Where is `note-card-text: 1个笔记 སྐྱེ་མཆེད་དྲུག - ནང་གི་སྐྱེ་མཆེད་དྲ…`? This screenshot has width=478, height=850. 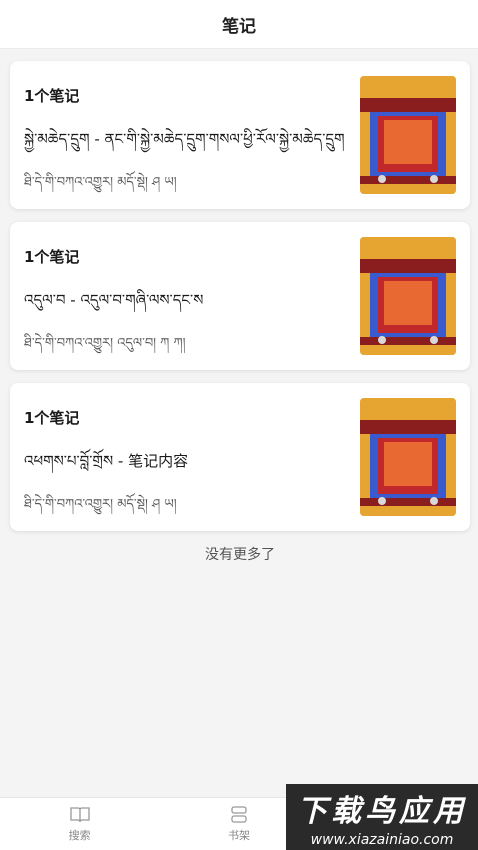 note-card-text: 1个笔记 སྐྱེ་མཆེད་དྲུག - ནང་གི་སྐྱེ་མཆེད་དྲ… is located at coordinates (192, 135).